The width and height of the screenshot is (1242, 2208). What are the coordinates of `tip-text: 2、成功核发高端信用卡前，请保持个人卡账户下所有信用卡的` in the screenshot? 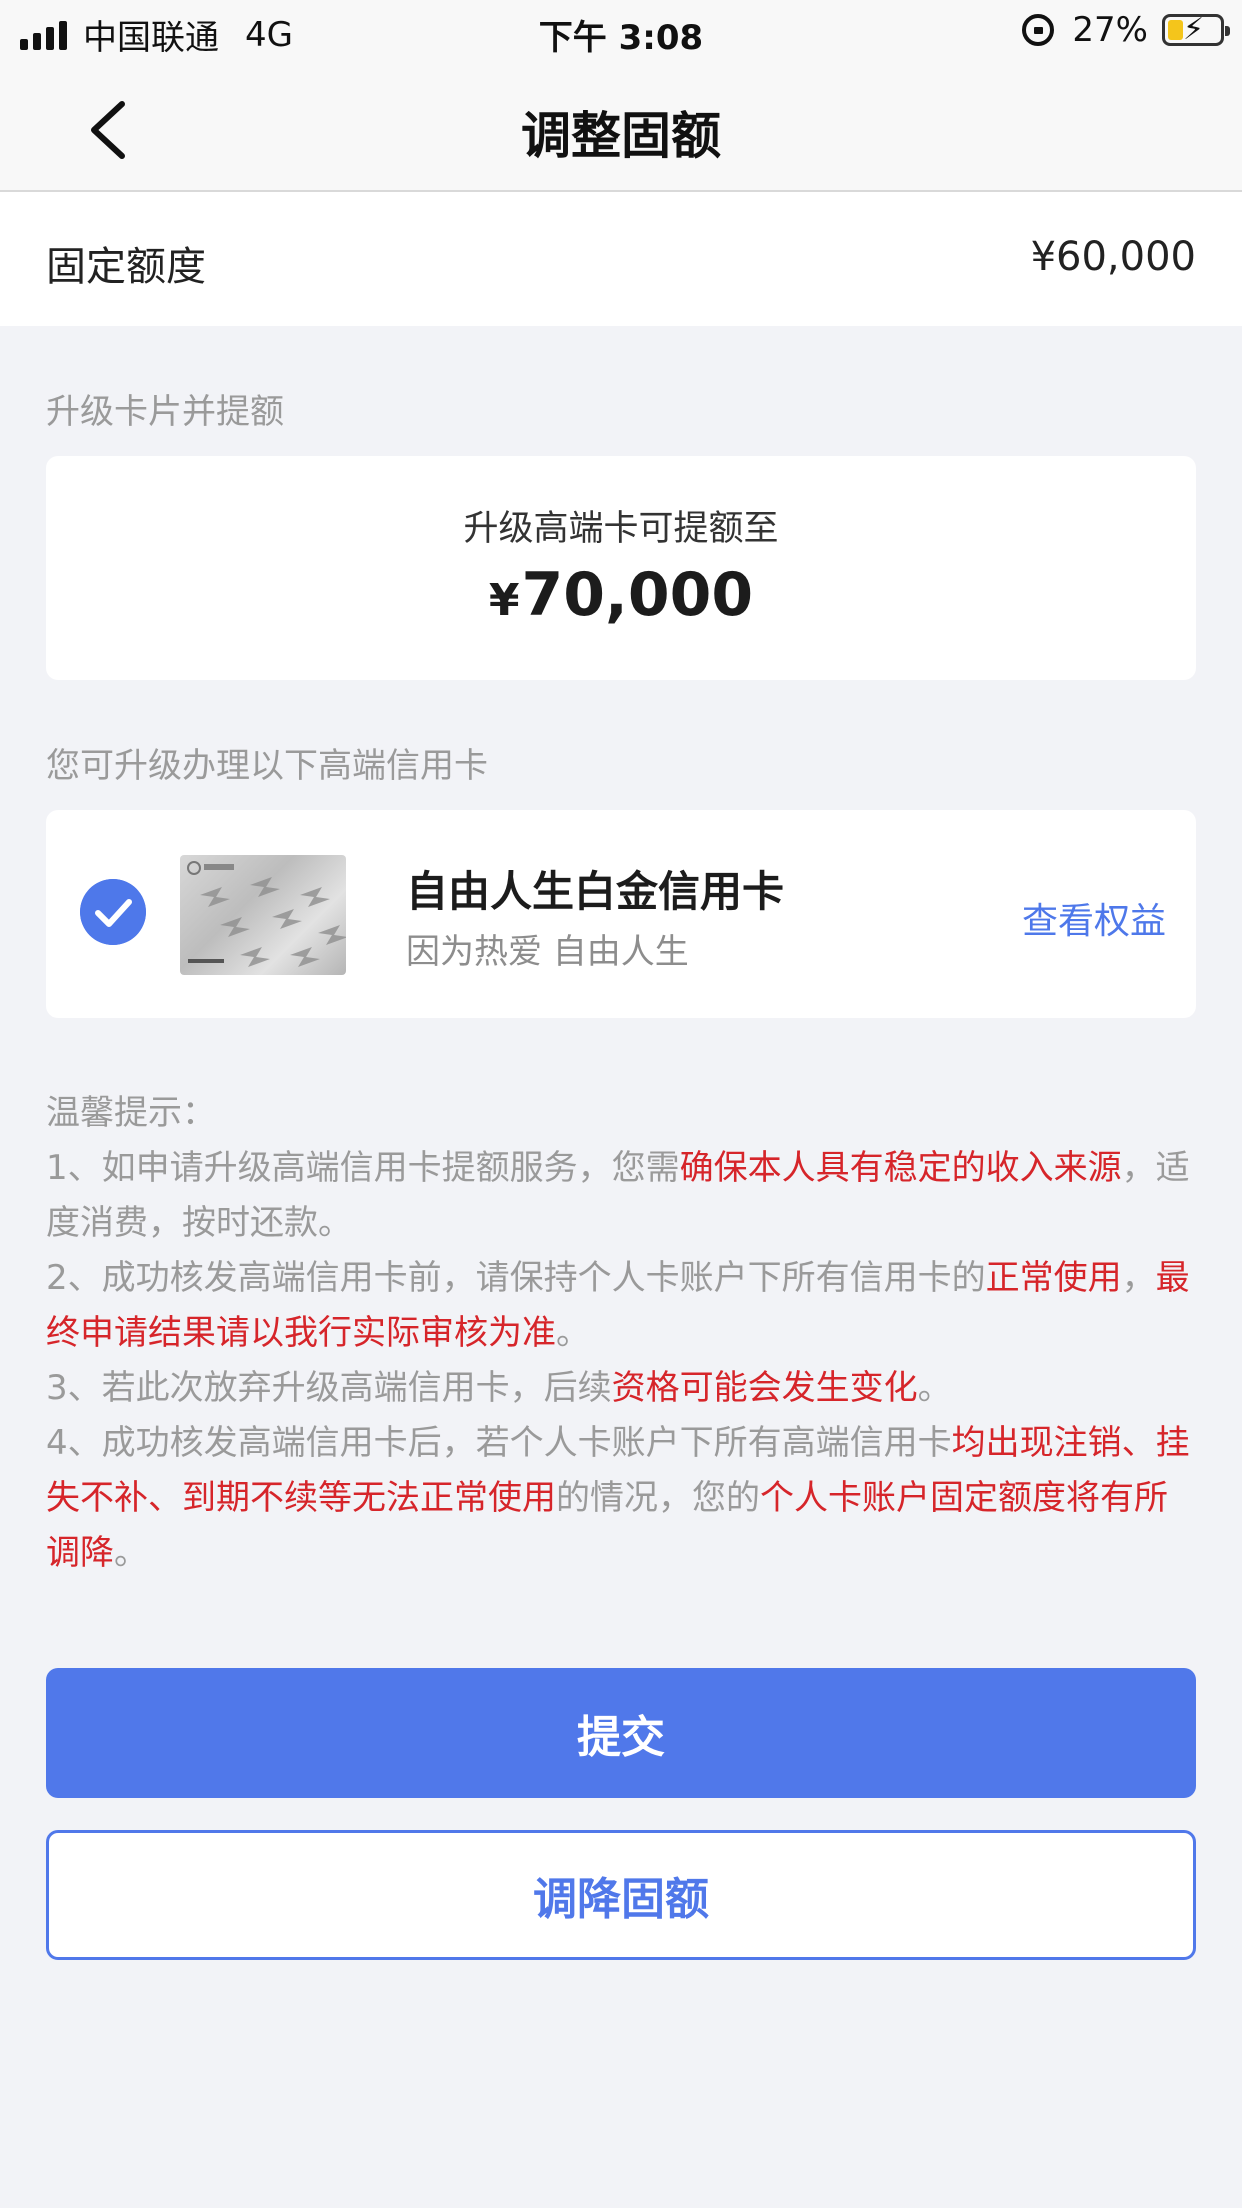 It's located at (516, 1278).